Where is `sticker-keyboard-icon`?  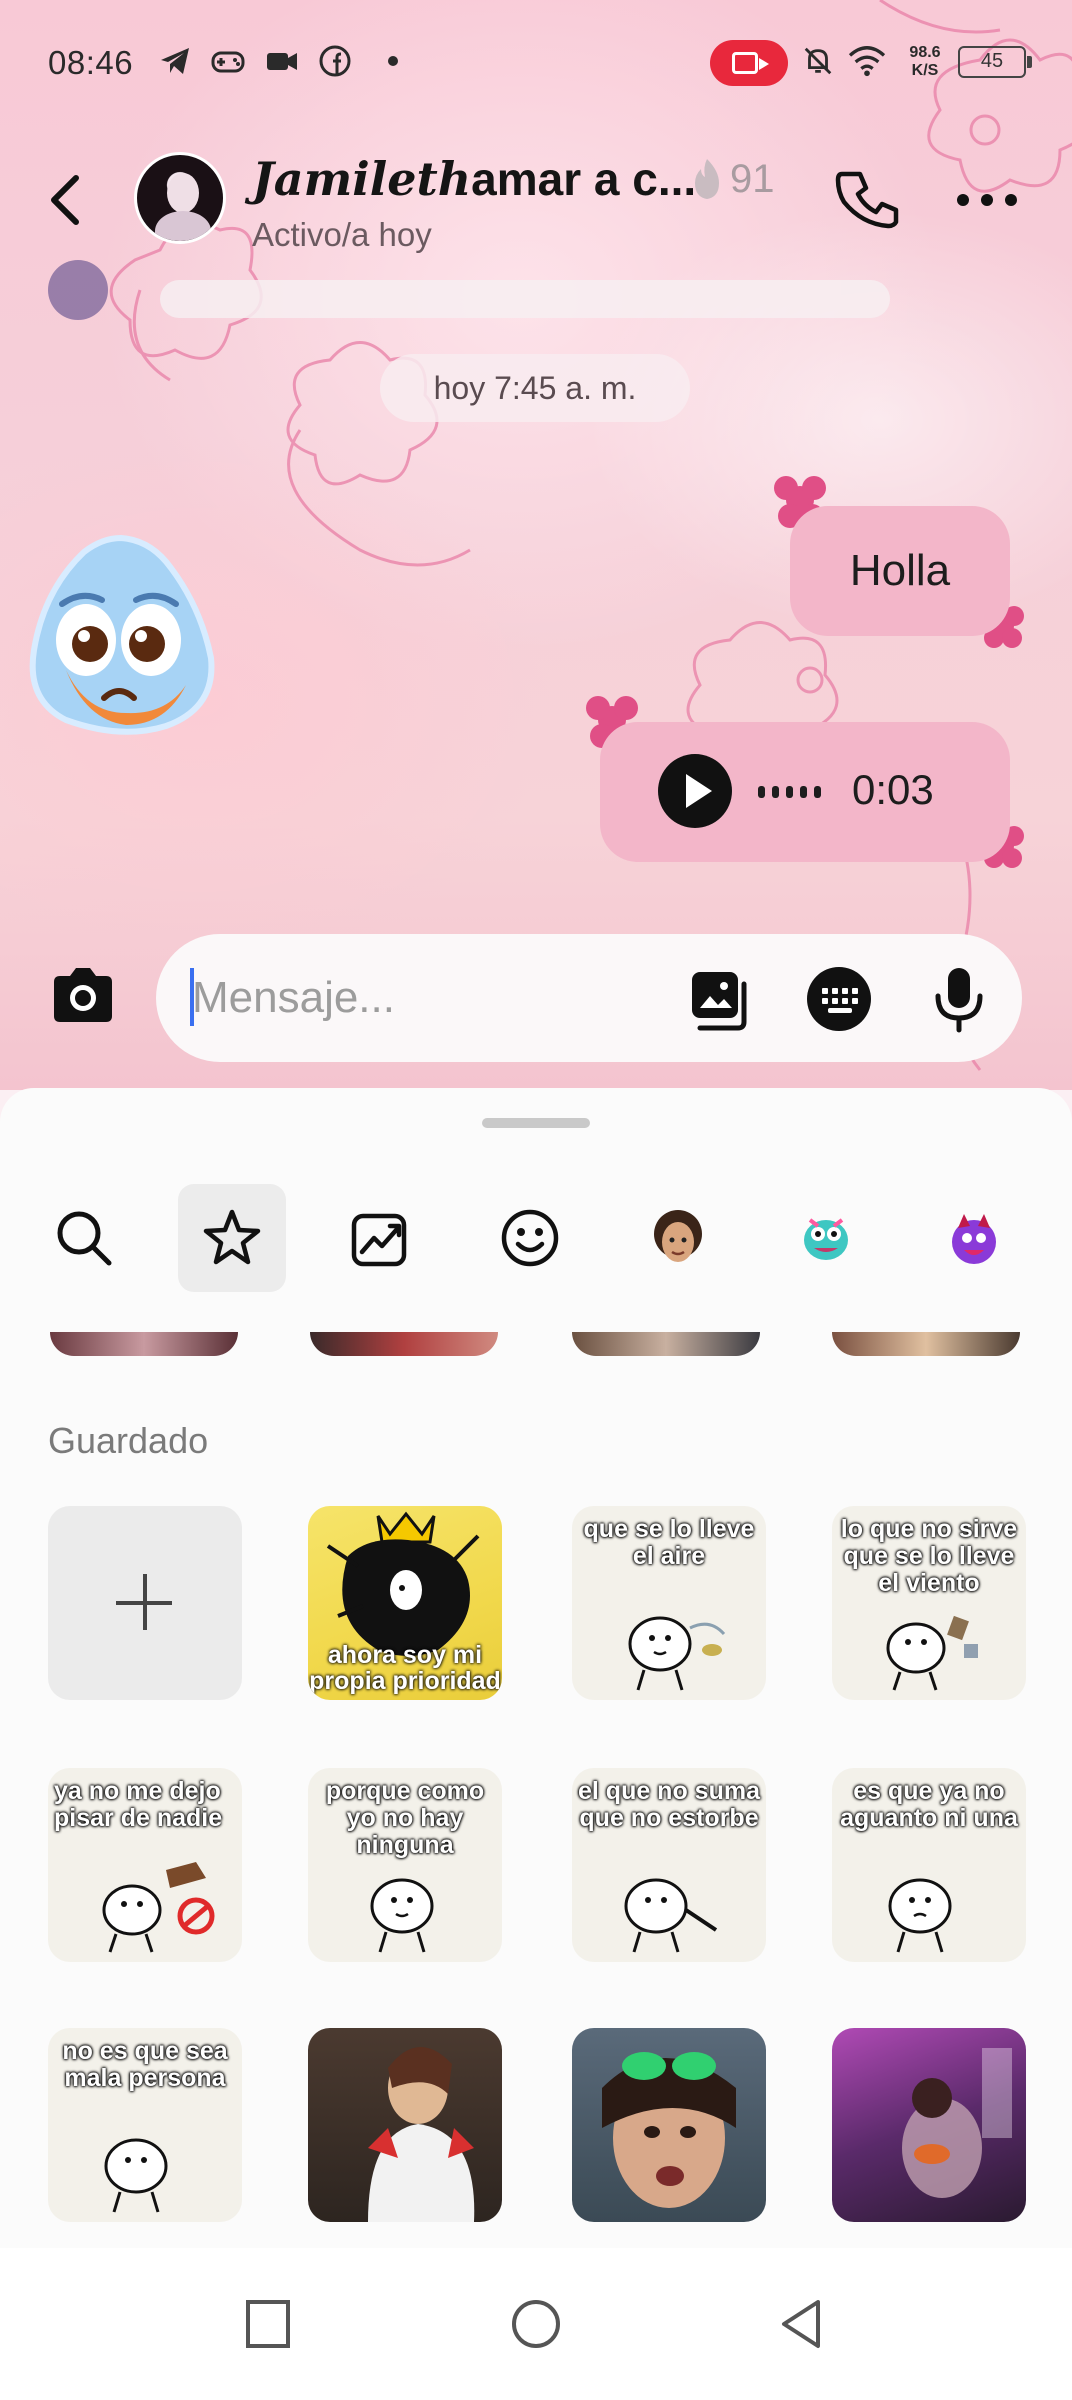 sticker-keyboard-icon is located at coordinates (839, 999).